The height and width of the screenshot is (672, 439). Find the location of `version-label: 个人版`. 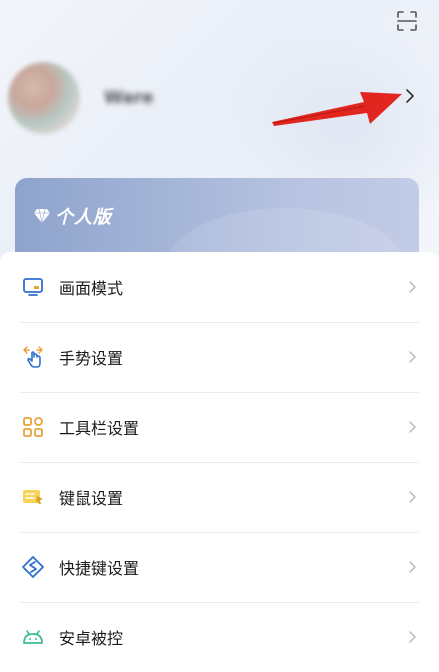

version-label: 个人版 is located at coordinates (83, 217).